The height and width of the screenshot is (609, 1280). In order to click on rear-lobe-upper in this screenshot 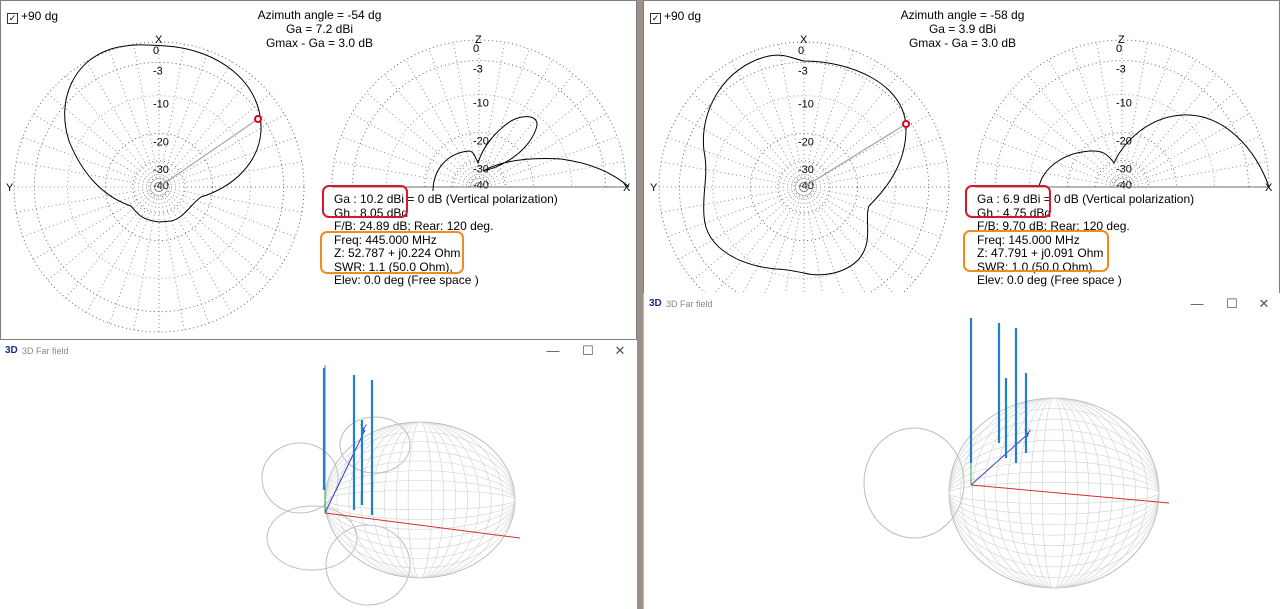, I will do `click(300, 478)`.